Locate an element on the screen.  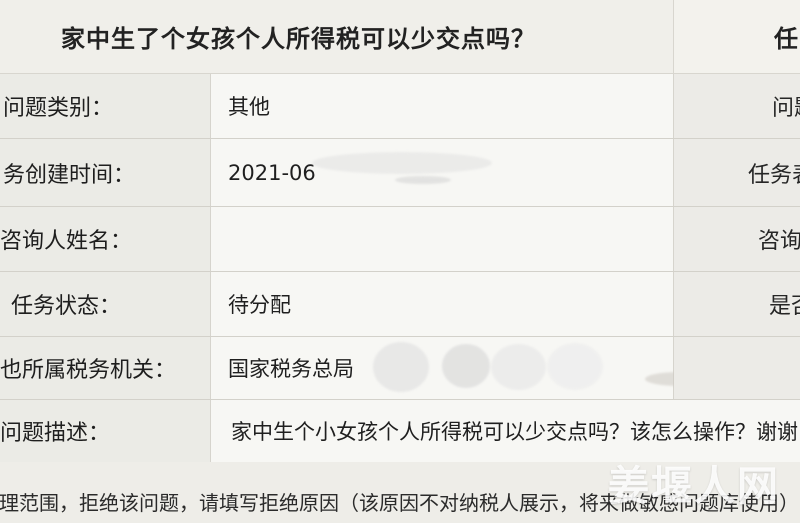
right-cell: 任务表 is located at coordinates (737, 172).